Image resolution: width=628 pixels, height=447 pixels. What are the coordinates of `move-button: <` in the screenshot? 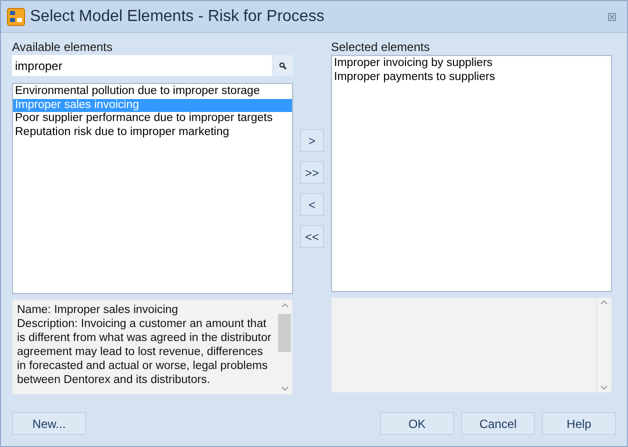 It's located at (312, 204).